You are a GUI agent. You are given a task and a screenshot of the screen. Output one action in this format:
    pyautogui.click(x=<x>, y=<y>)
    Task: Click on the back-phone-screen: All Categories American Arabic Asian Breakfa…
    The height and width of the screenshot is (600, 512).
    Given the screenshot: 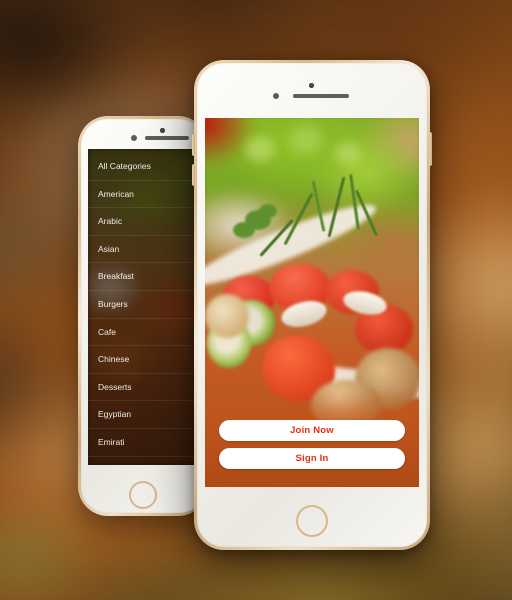 What is the action you would take?
    pyautogui.click(x=143, y=307)
    